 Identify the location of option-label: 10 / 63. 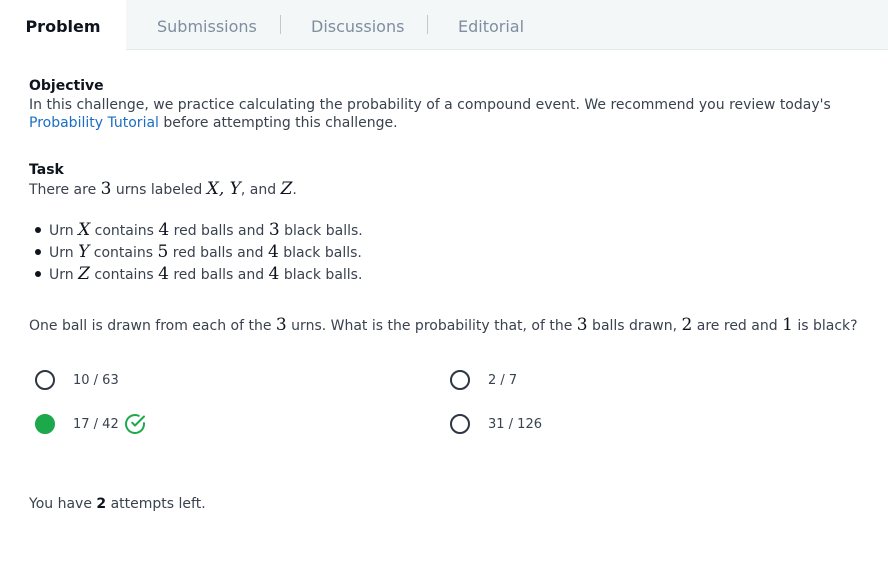
(96, 380).